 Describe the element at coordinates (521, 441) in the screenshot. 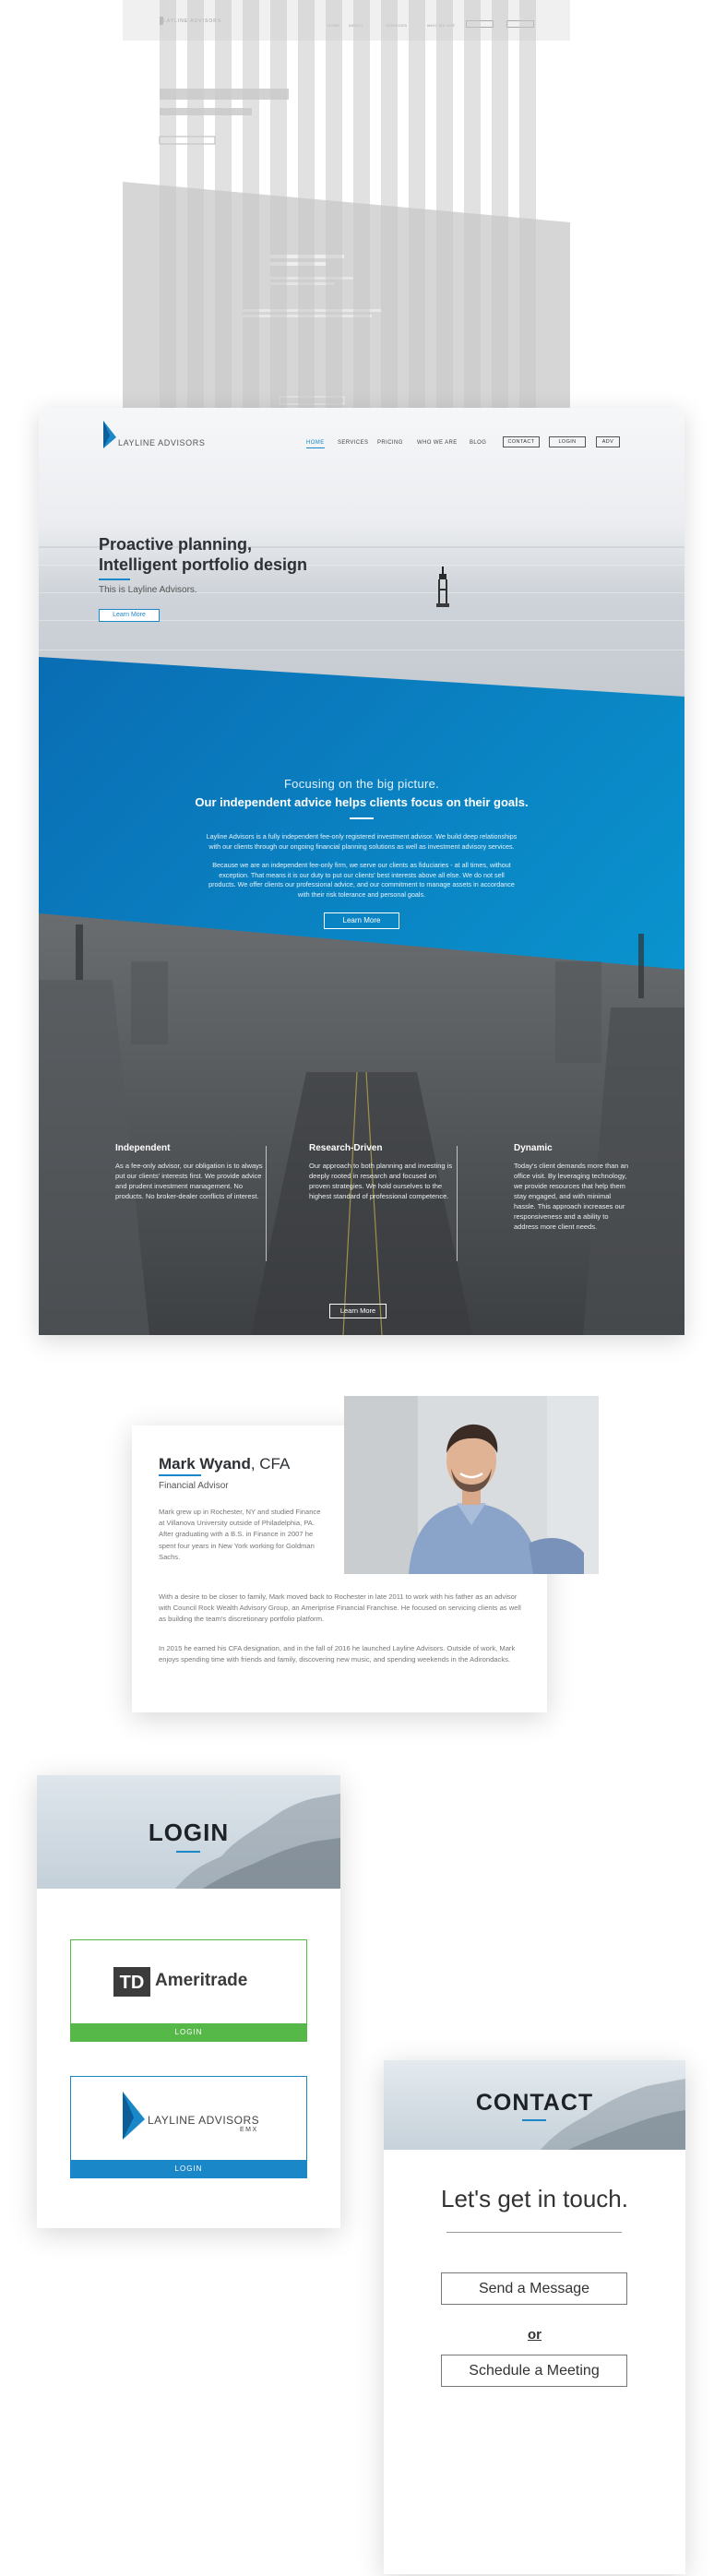

I see `contact-nav-button: CONTACT` at that location.